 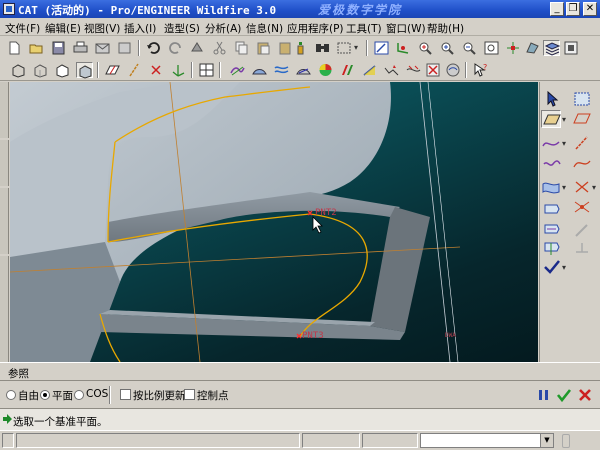 I want to click on trim-icon, so click(x=582, y=119).